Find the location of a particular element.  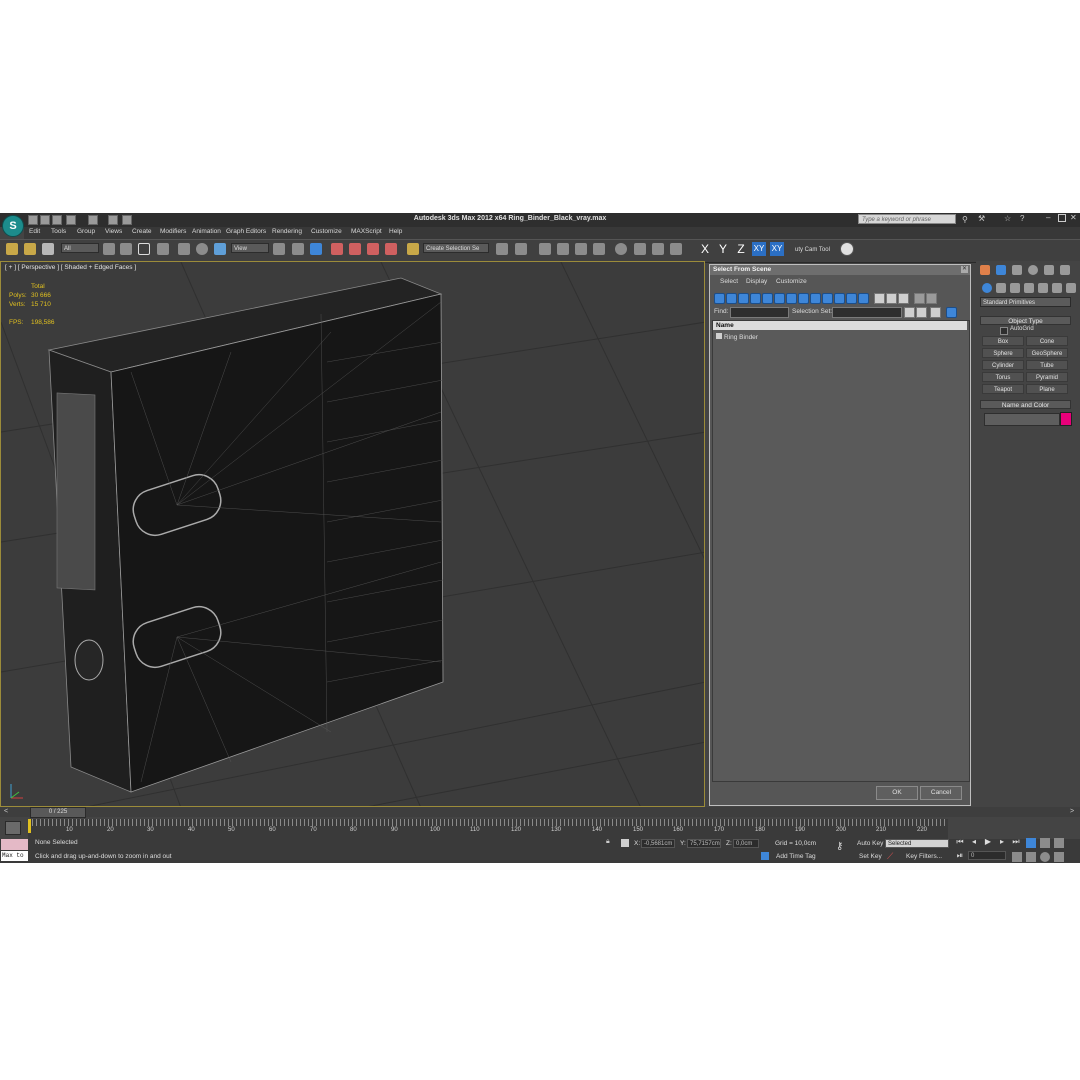

sphere-button: Sphere is located at coordinates (1003, 353).